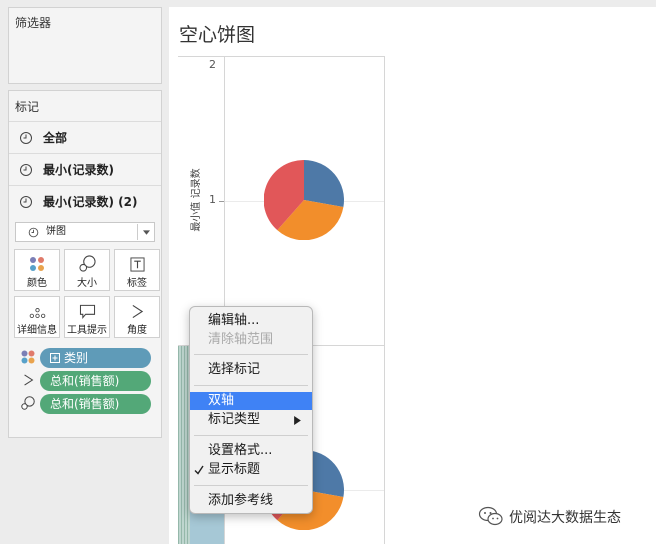  I want to click on mark-type-value: 饼图, so click(56, 231).